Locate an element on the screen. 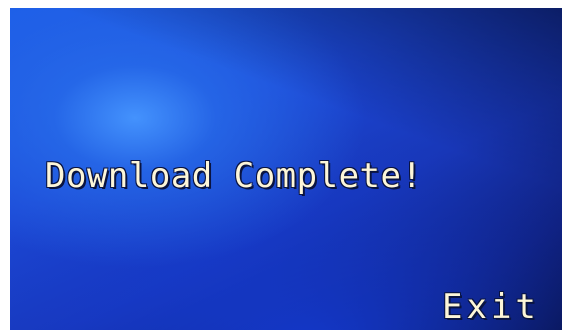 Image resolution: width=572 pixels, height=330 pixels. exit-button: Exit is located at coordinates (491, 307).